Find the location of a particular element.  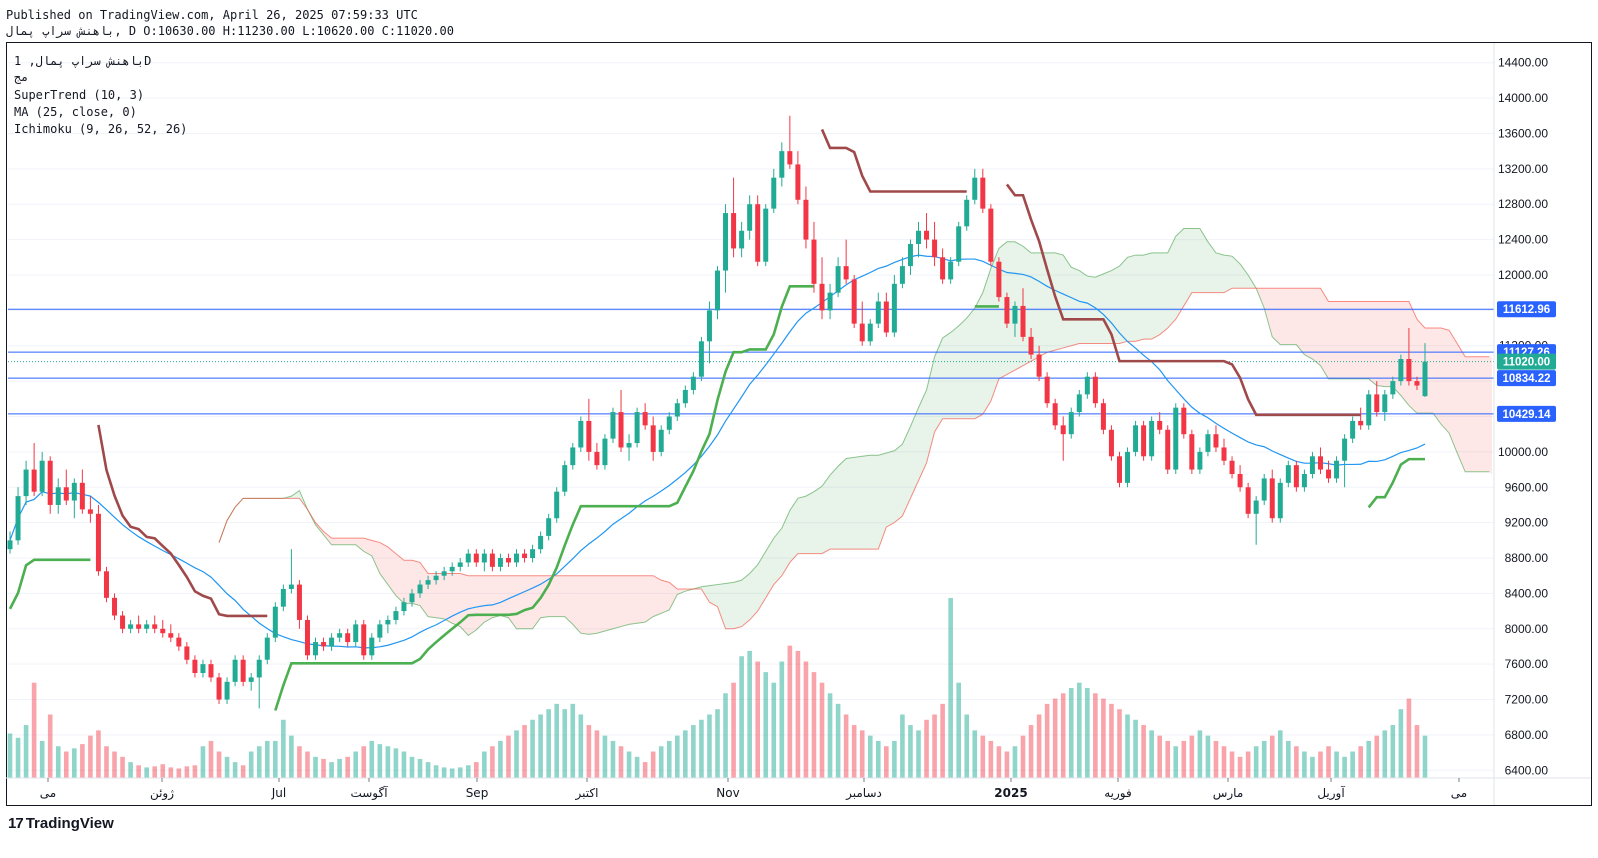

legend-ma: MA (25, close, 0) is located at coordinates (75, 112).